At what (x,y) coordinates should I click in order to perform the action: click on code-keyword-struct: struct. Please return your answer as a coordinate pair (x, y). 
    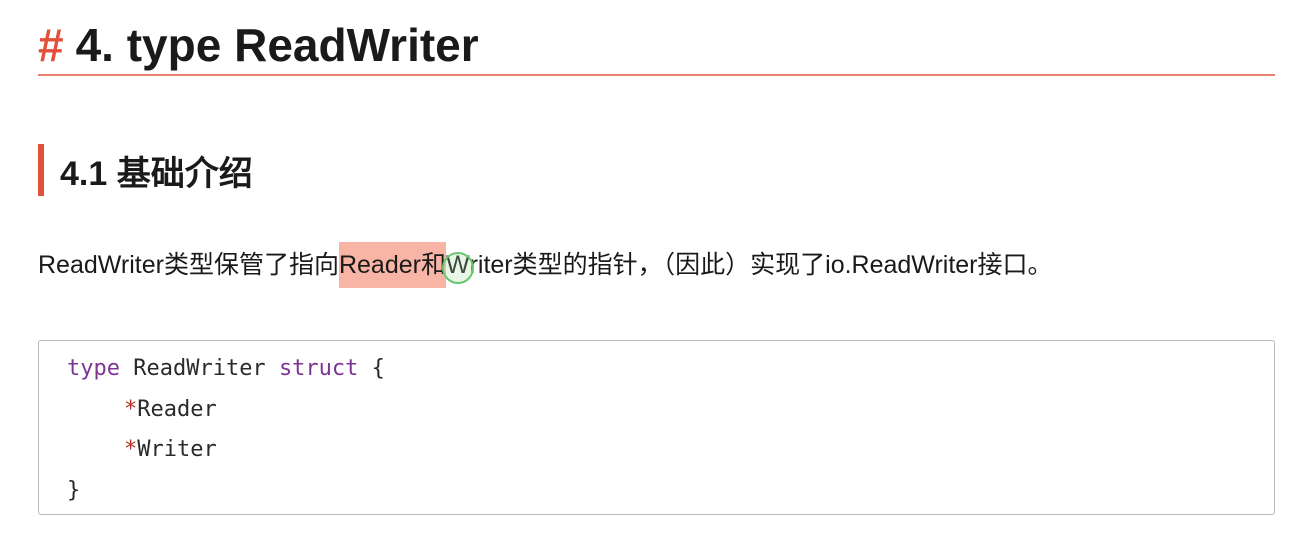
    Looking at the image, I should click on (318, 368).